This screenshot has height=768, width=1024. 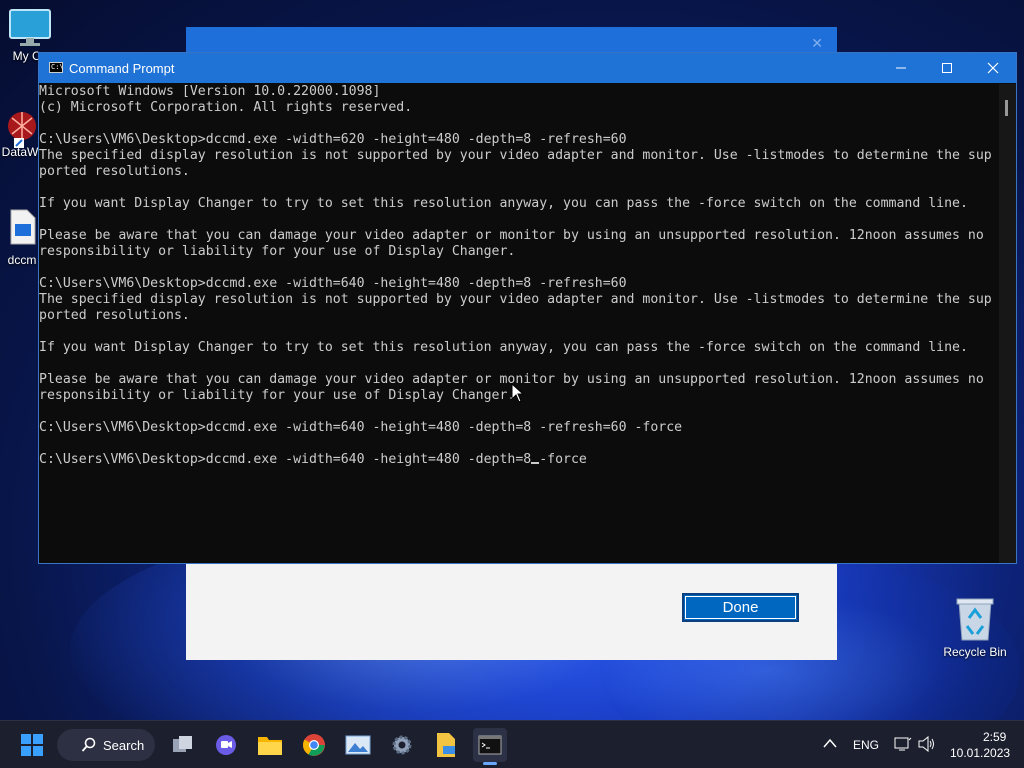 I want to click on teams-chat-icon, so click(x=226, y=745).